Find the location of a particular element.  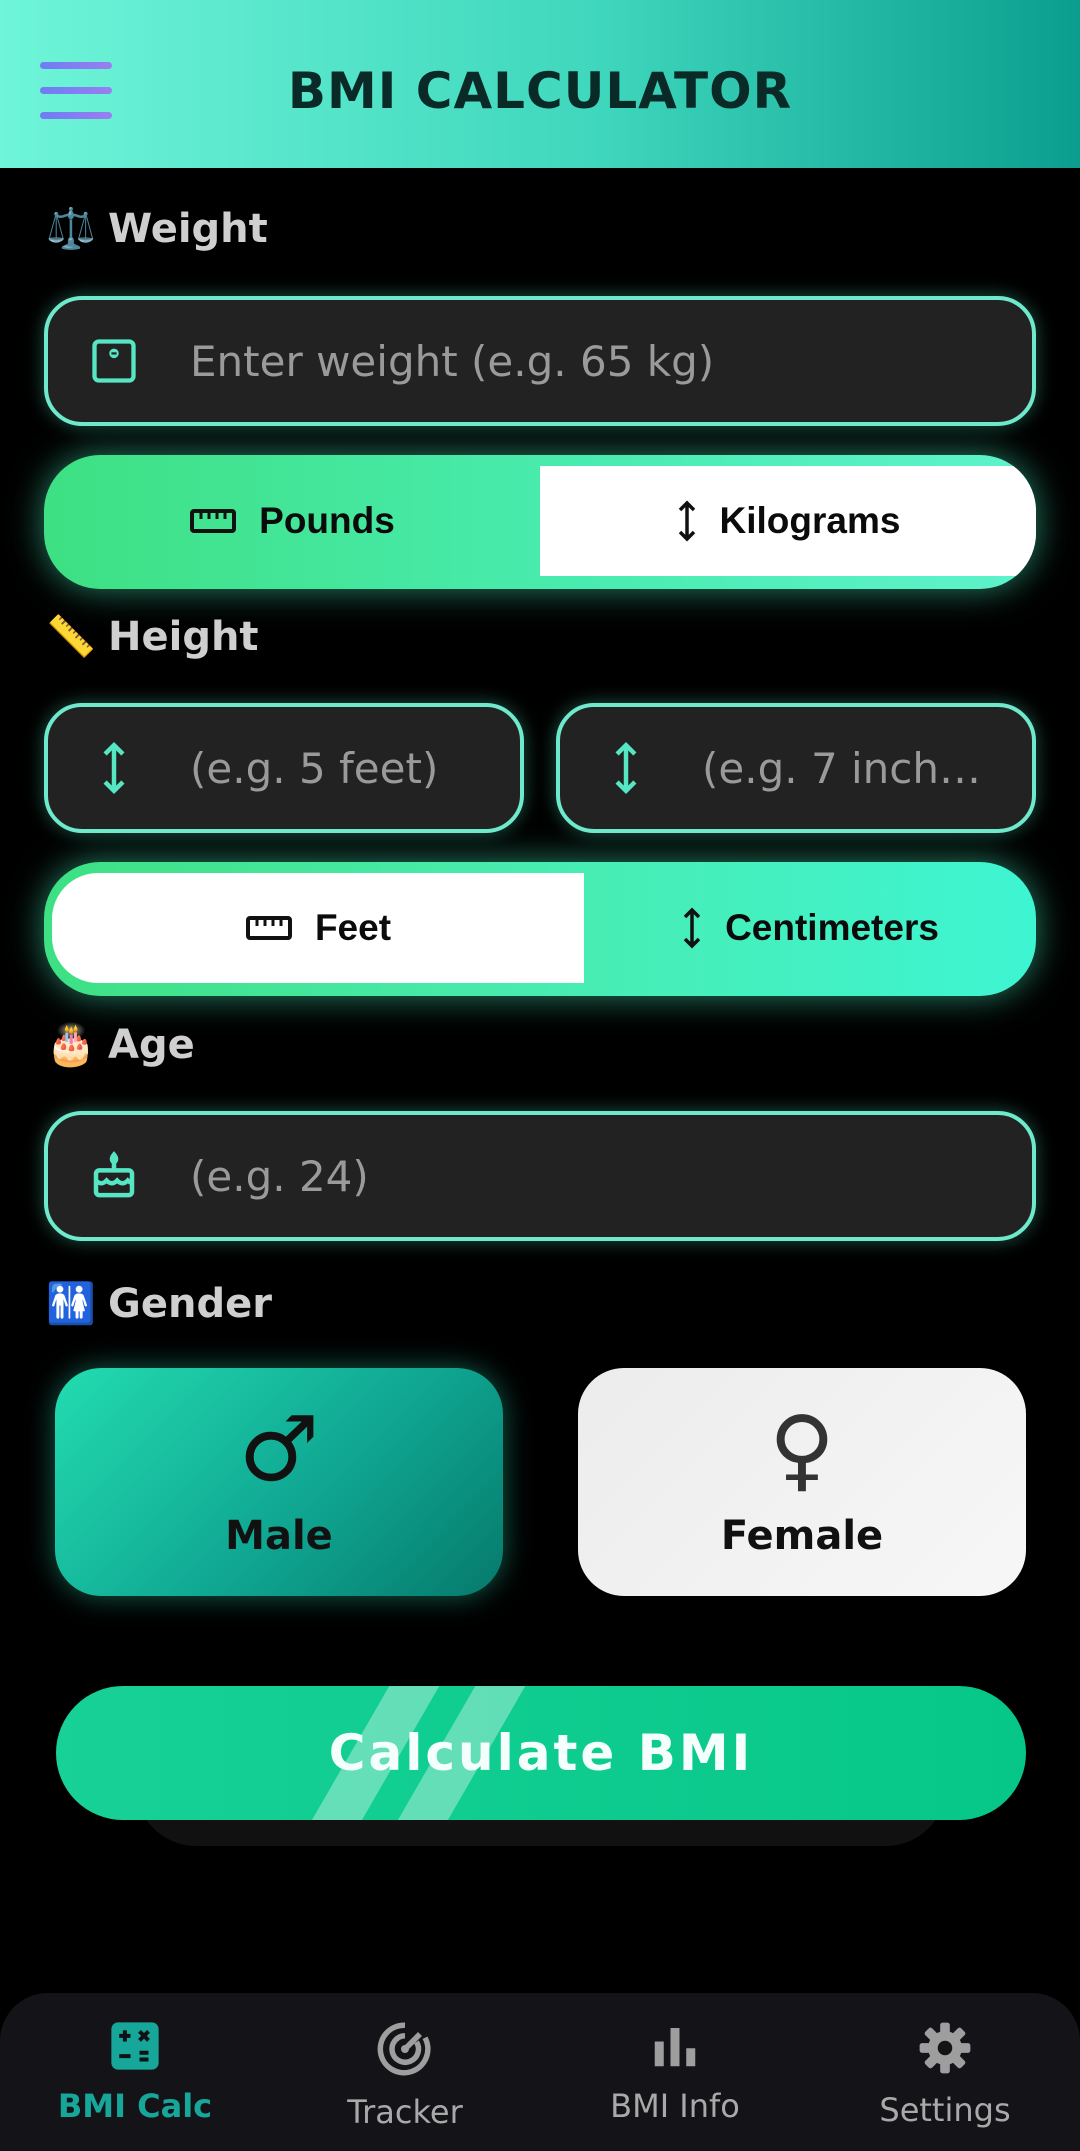

feet-field is located at coordinates (284, 768).